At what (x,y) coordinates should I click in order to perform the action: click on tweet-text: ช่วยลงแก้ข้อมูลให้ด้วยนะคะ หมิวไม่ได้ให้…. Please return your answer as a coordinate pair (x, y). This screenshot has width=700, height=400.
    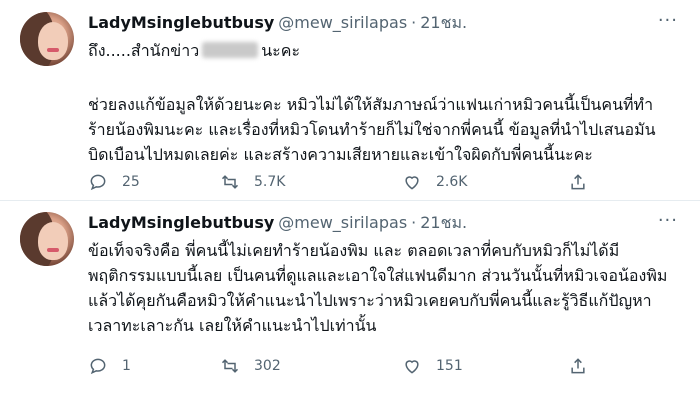
    Looking at the image, I should click on (372, 129).